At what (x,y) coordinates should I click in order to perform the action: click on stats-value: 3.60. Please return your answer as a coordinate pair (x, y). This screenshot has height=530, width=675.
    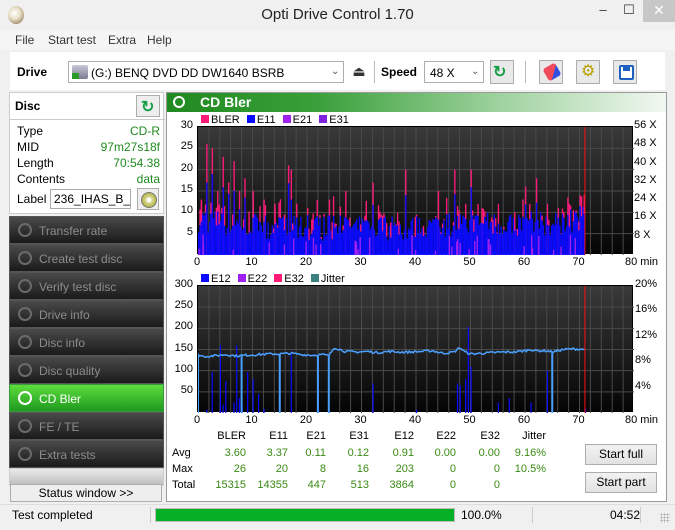
    Looking at the image, I should click on (235, 453).